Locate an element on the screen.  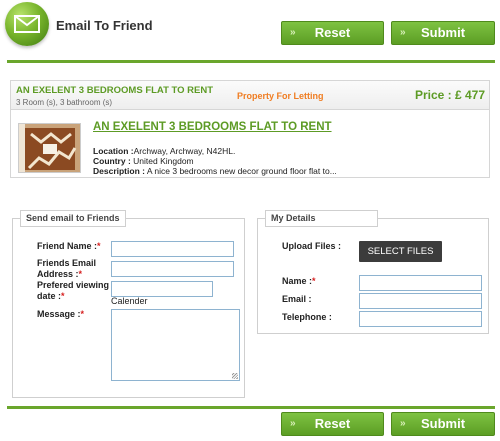
my-details-legend: My Details is located at coordinates (321, 218).